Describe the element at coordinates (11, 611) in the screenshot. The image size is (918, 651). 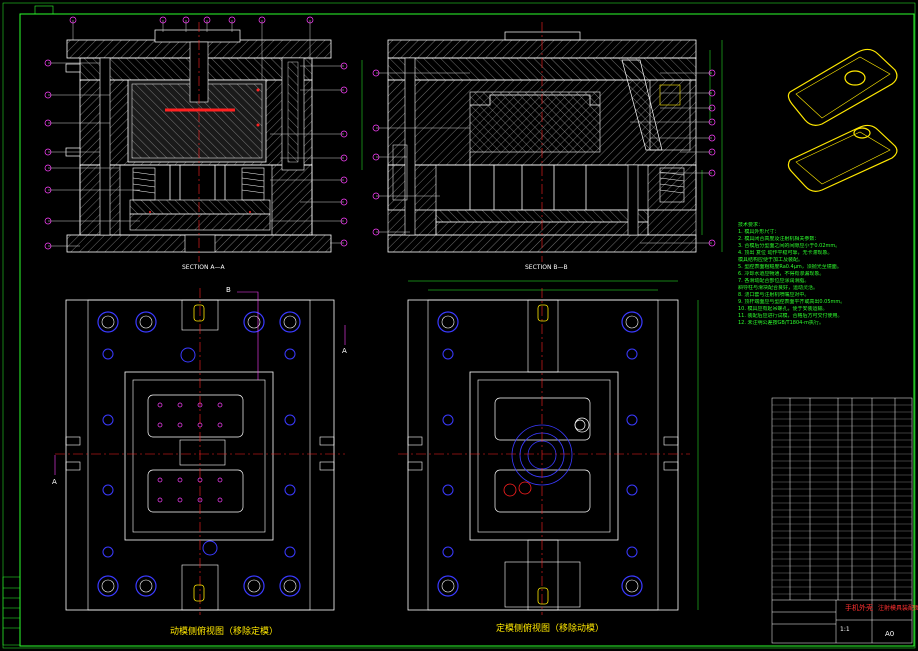
I see `revision-strip` at that location.